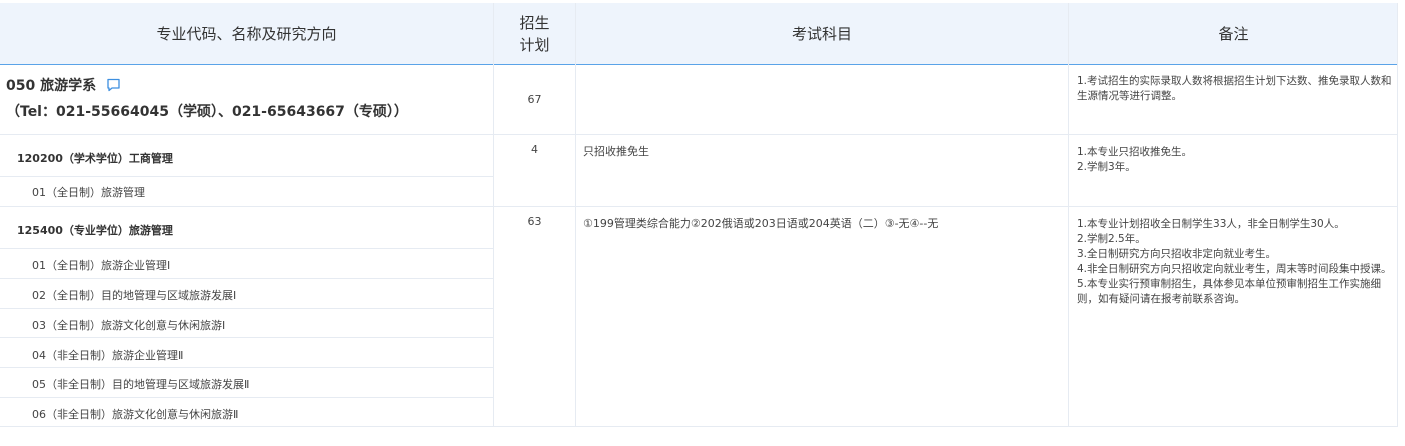 This screenshot has width=1405, height=446. I want to click on note-line: 4.非全日制研究方向只招收定向就业考生，周末等时间段集中授课。, so click(1234, 269).